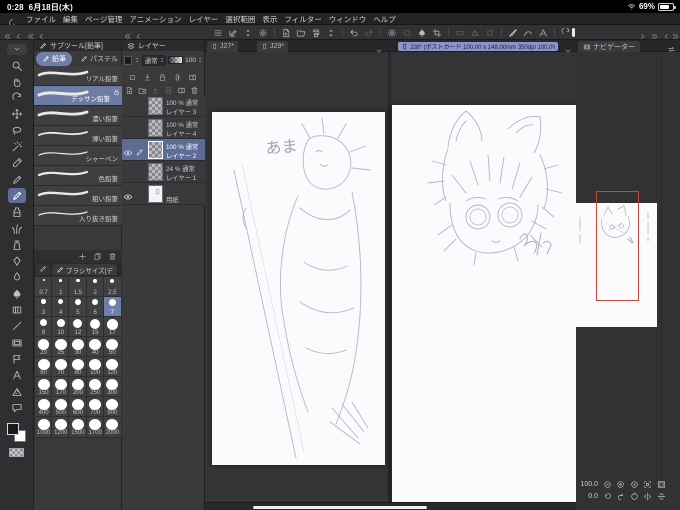 The width and height of the screenshot is (680, 510). Describe the element at coordinates (609, 46) in the screenshot. I see `navigator-tab: ナビゲーター` at that location.